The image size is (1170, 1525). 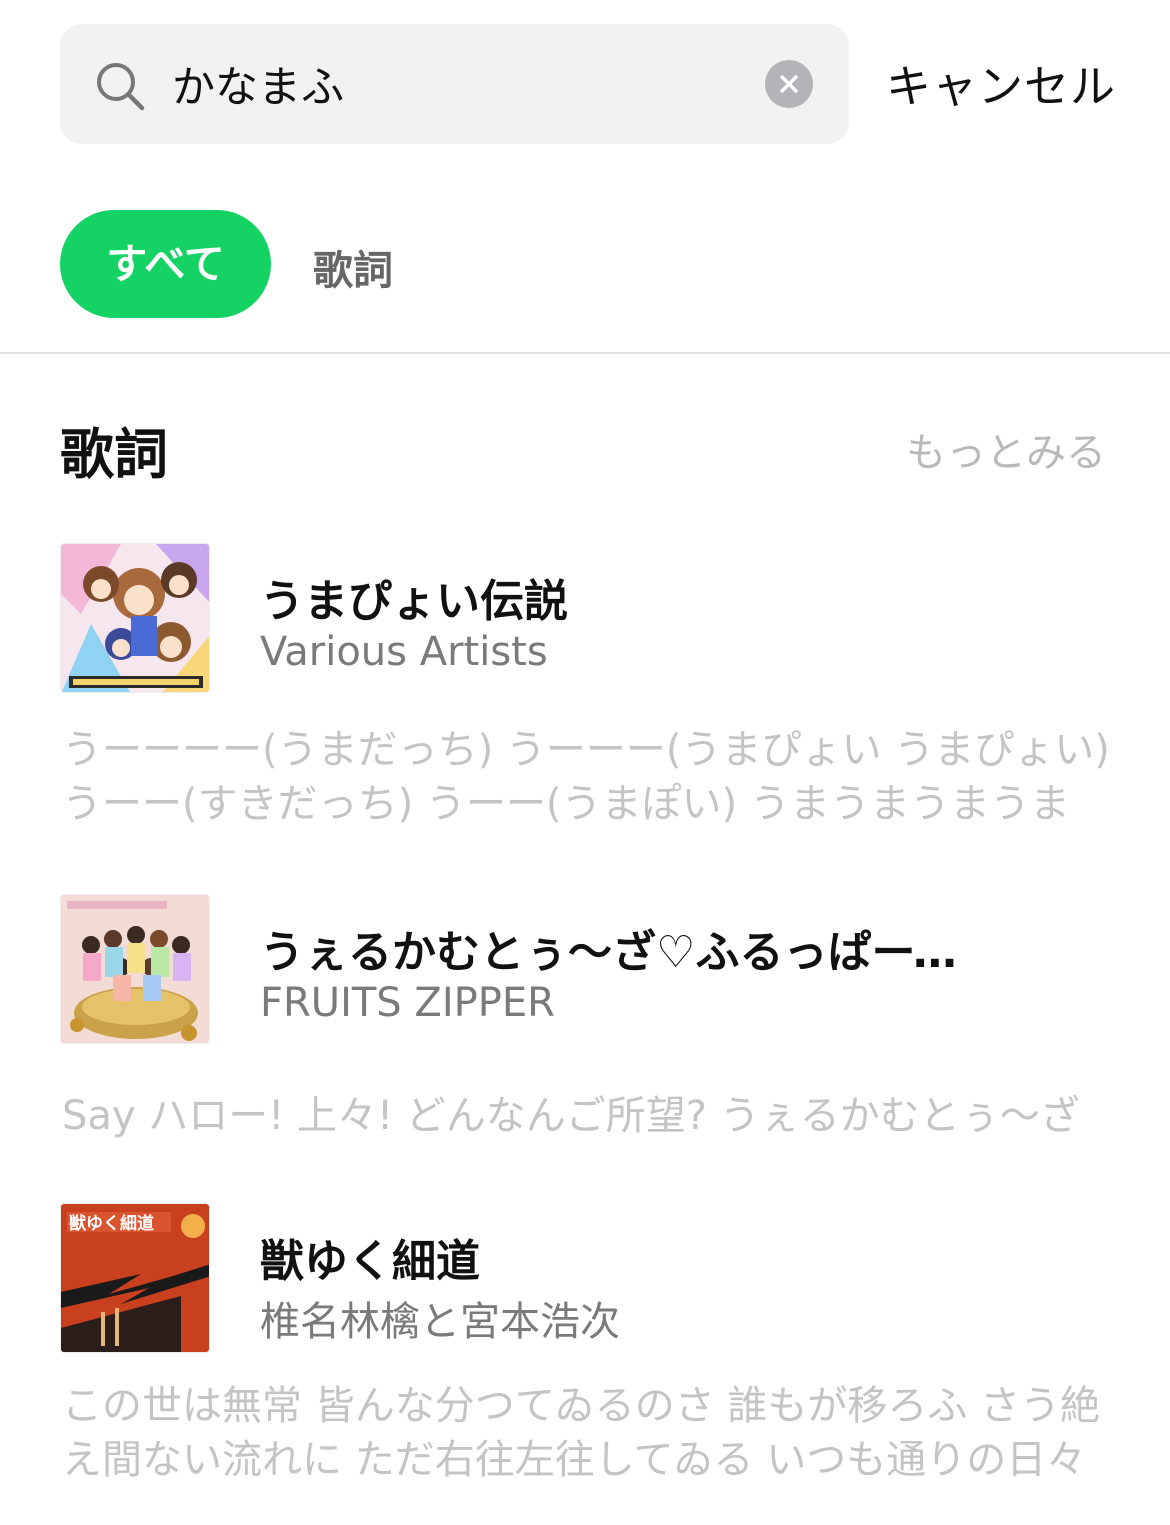 I want to click on close-icon, so click(x=789, y=84).